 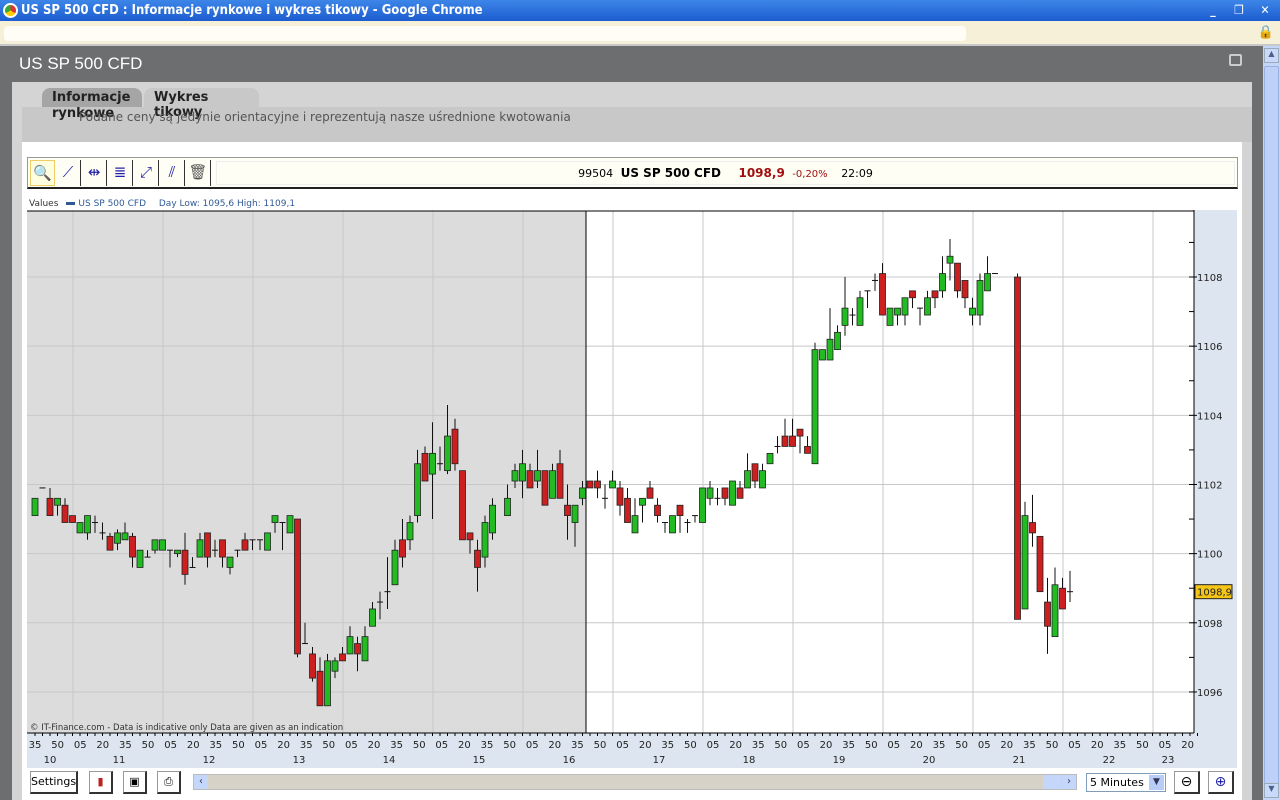 What do you see at coordinates (94, 173) in the screenshot?
I see `horizontal-line-tool-button: ⇹` at bounding box center [94, 173].